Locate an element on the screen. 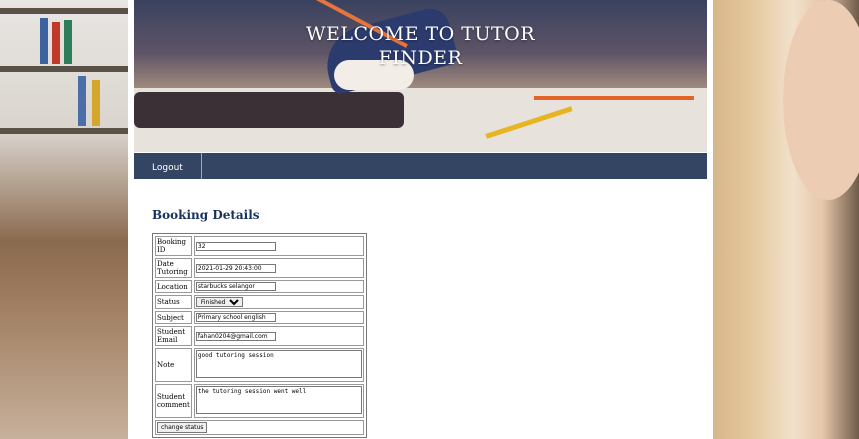 The image size is (859, 439). form-row-subject: Subject is located at coordinates (259, 317).